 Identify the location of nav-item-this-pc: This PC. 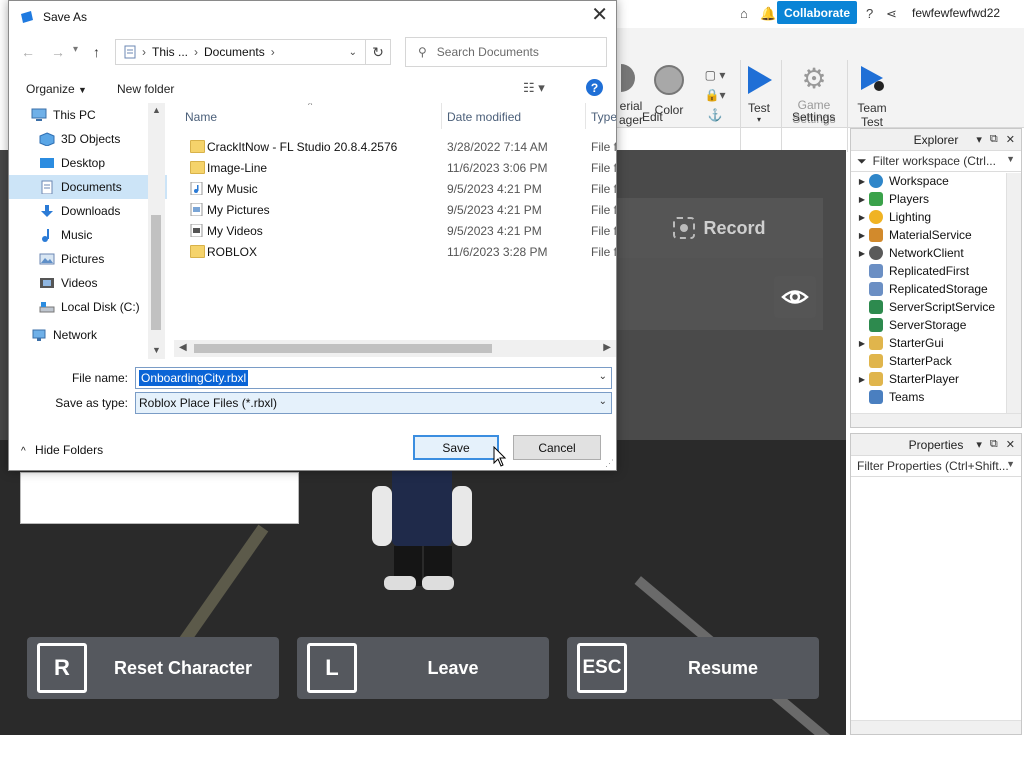
(88, 115).